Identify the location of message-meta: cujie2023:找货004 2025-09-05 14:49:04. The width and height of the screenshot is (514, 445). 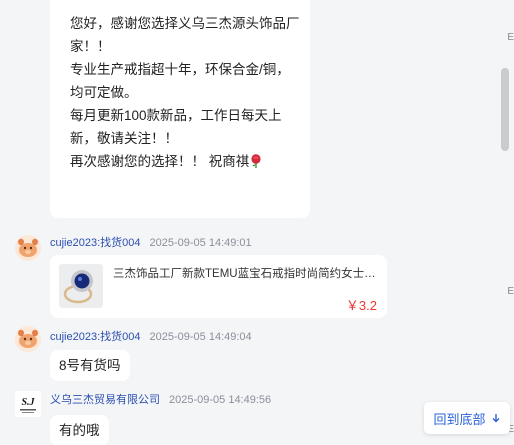
(151, 336).